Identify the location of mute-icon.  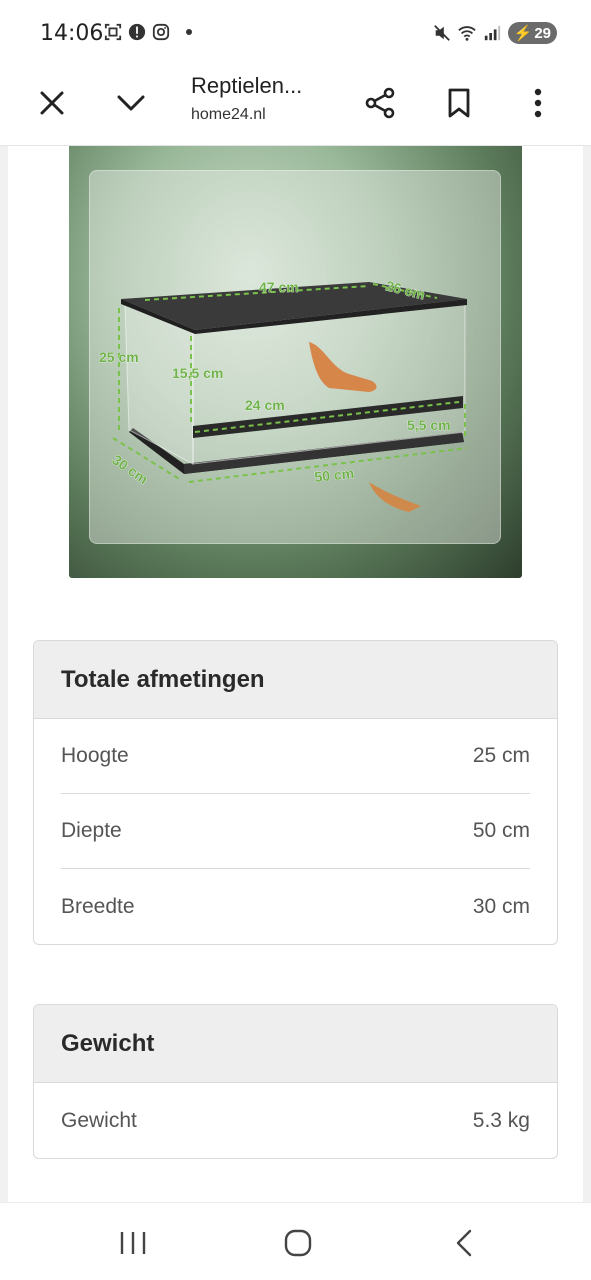
(441, 33).